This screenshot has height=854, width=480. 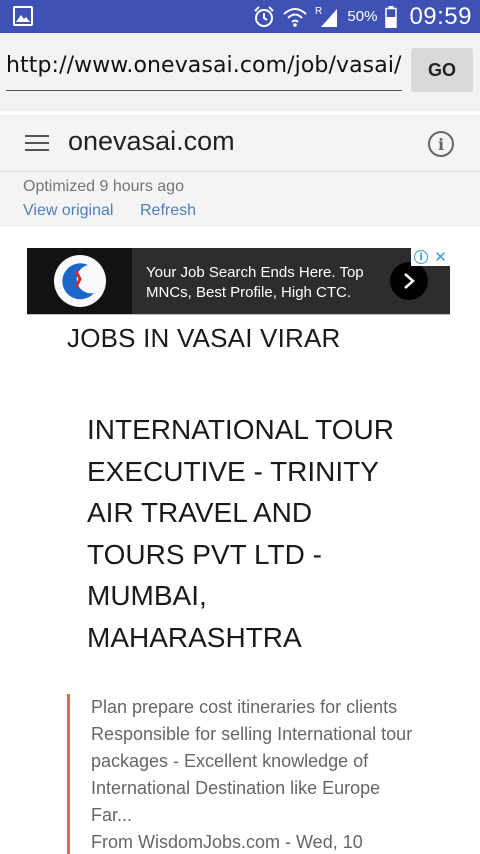 I want to click on alarm-icon, so click(x=264, y=16).